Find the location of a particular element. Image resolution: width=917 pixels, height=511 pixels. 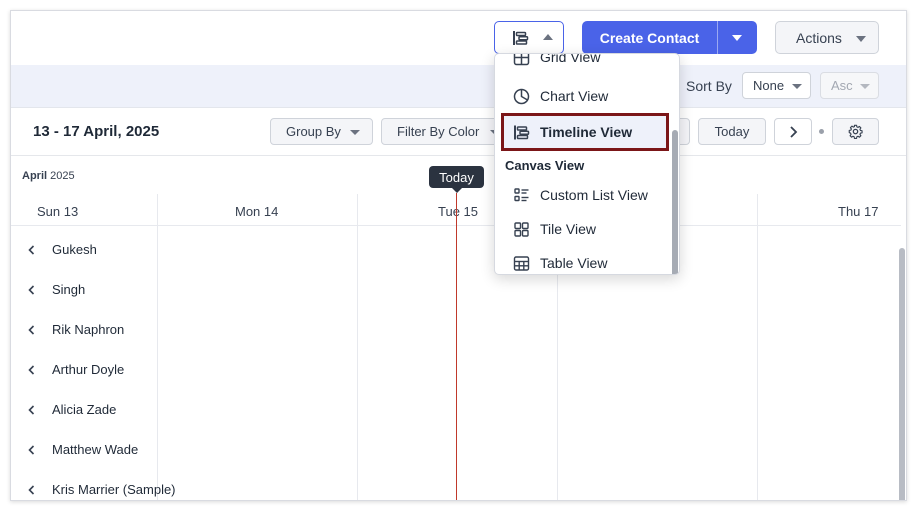

row-name: Kris Marrier (Sample) is located at coordinates (114, 489).